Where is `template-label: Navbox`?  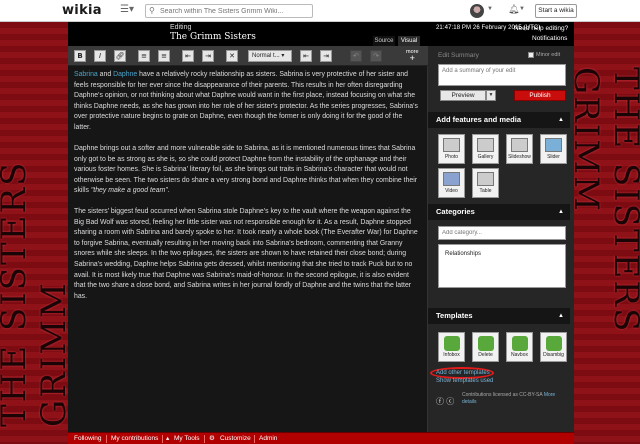 template-label: Navbox is located at coordinates (519, 355).